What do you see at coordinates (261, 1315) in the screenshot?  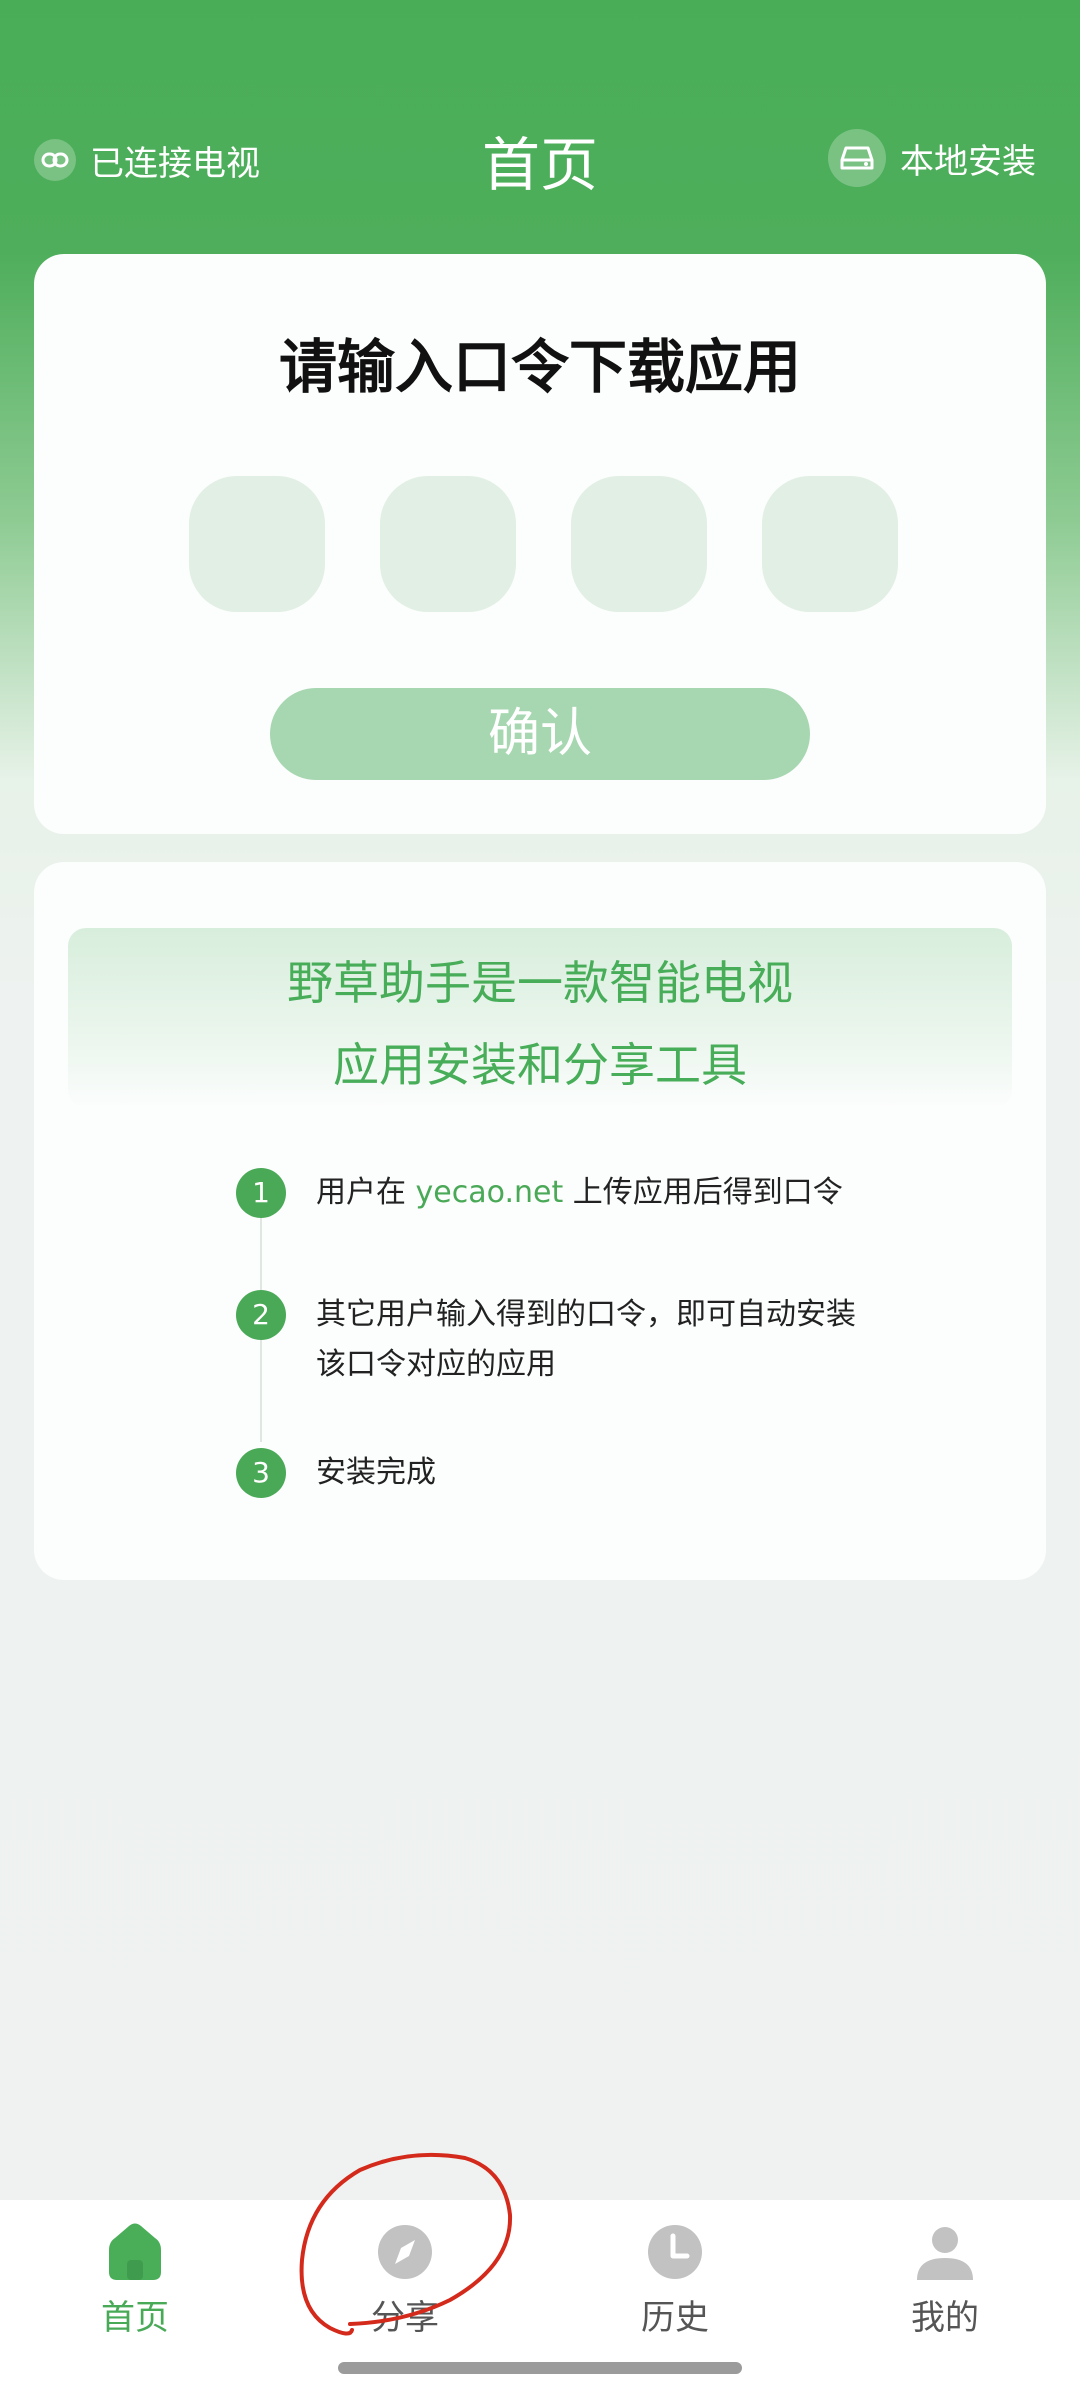 I see `step-number: 2` at bounding box center [261, 1315].